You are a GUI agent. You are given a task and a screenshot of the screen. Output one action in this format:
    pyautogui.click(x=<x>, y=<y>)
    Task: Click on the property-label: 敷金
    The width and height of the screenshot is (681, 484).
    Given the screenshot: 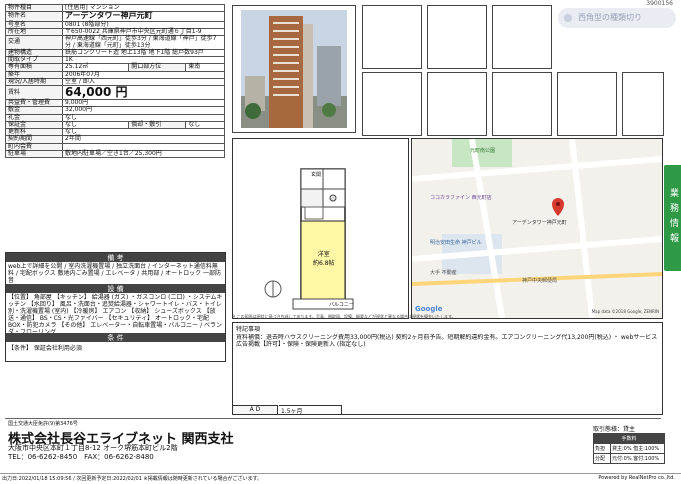 What is the action you would take?
    pyautogui.click(x=34, y=110)
    